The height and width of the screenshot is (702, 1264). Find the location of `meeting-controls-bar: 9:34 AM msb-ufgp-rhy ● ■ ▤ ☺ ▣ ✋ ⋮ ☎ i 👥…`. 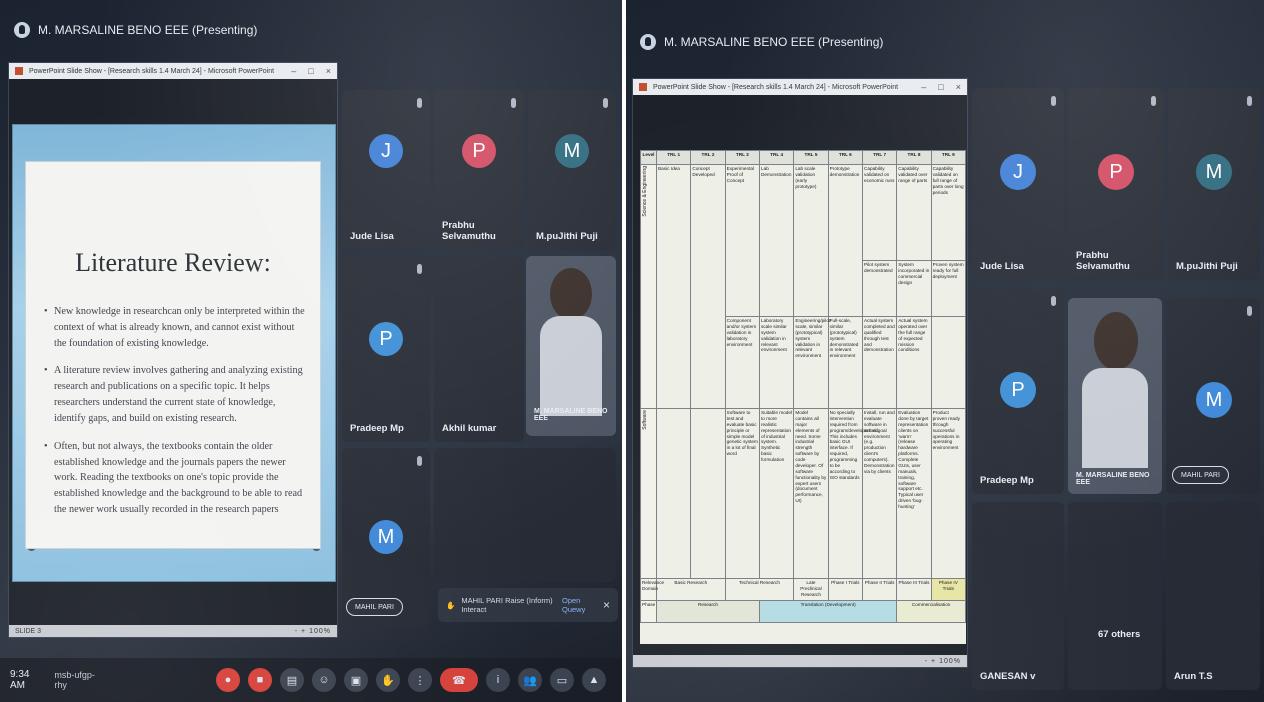

meeting-controls-bar: 9:34 AM msb-ufgp-rhy ● ■ ▤ ☺ ▣ ✋ ⋮ ☎ i 👥… is located at coordinates (311, 680).